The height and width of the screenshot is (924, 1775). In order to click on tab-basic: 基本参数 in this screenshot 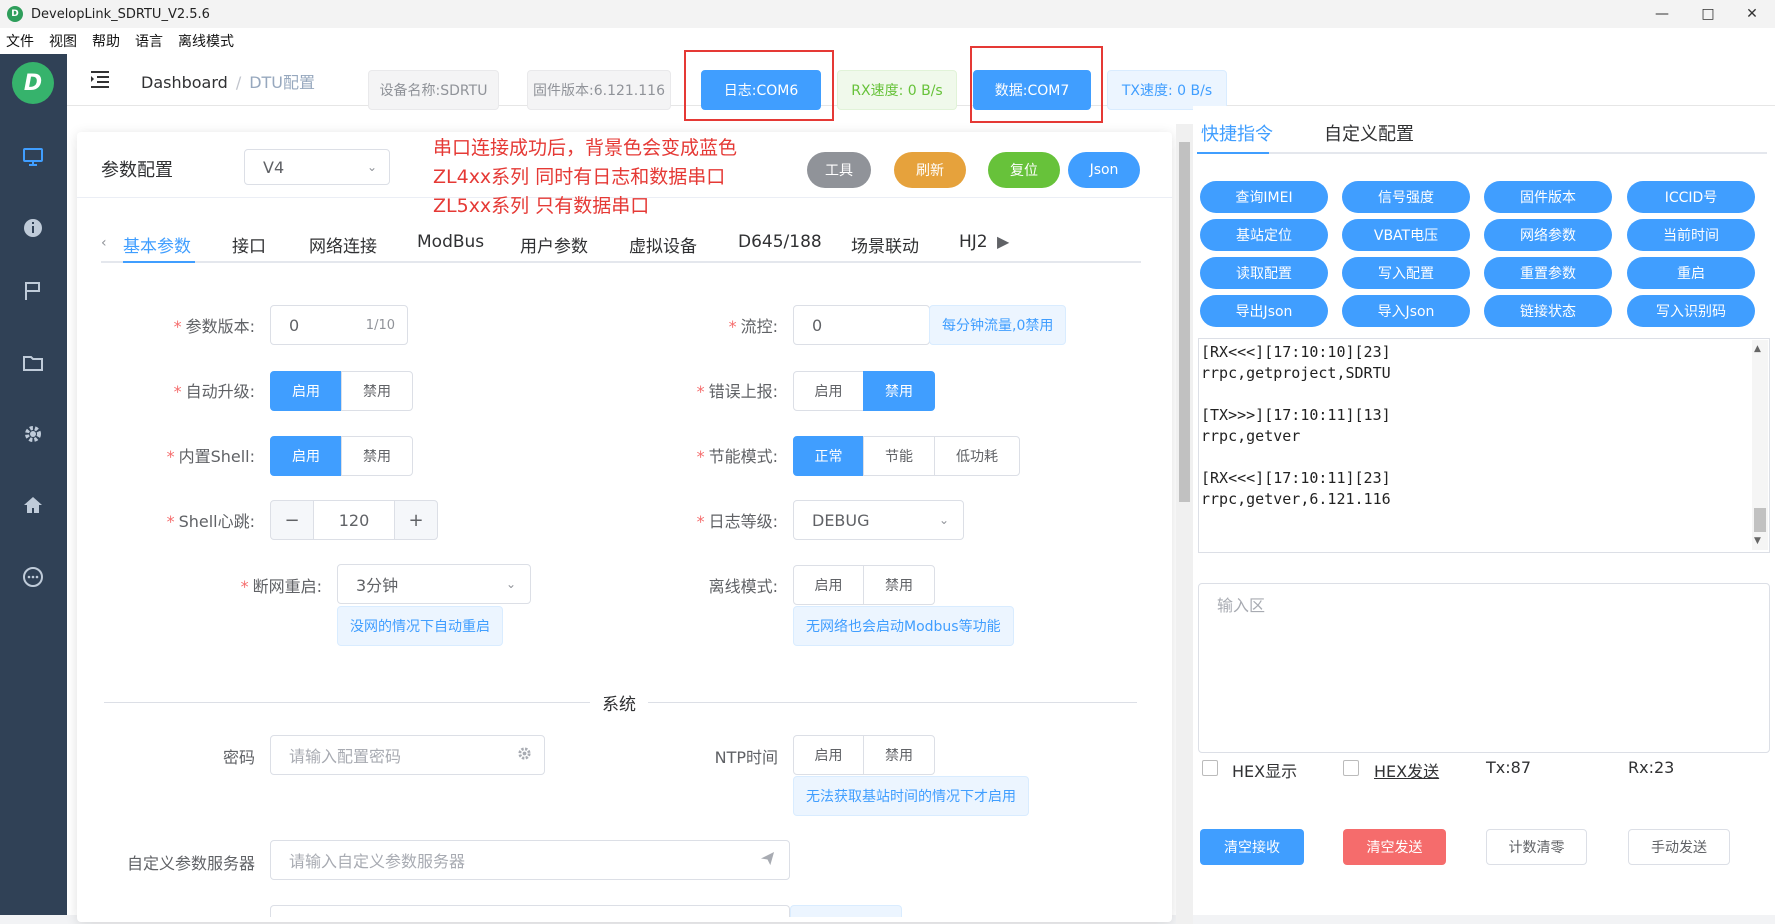, I will do `click(157, 244)`.